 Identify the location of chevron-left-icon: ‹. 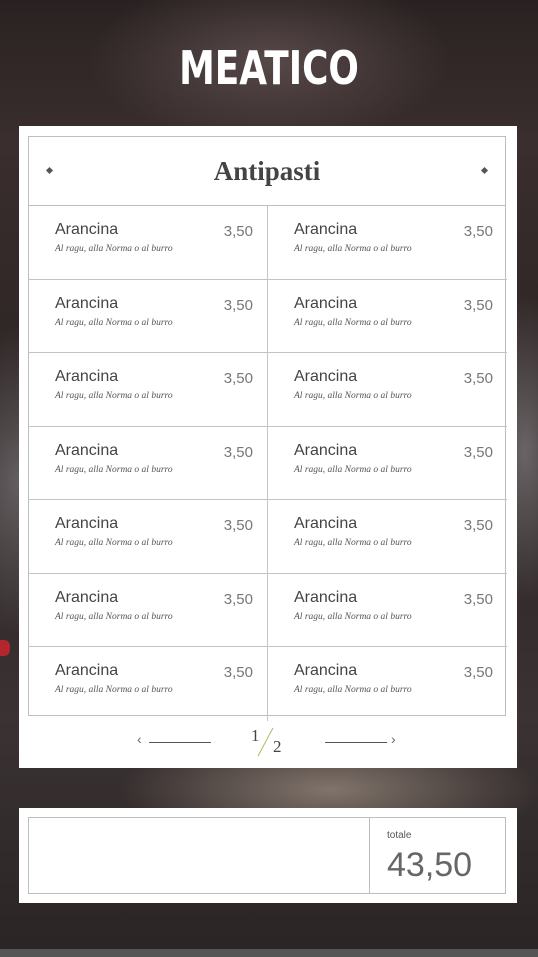
(139, 739).